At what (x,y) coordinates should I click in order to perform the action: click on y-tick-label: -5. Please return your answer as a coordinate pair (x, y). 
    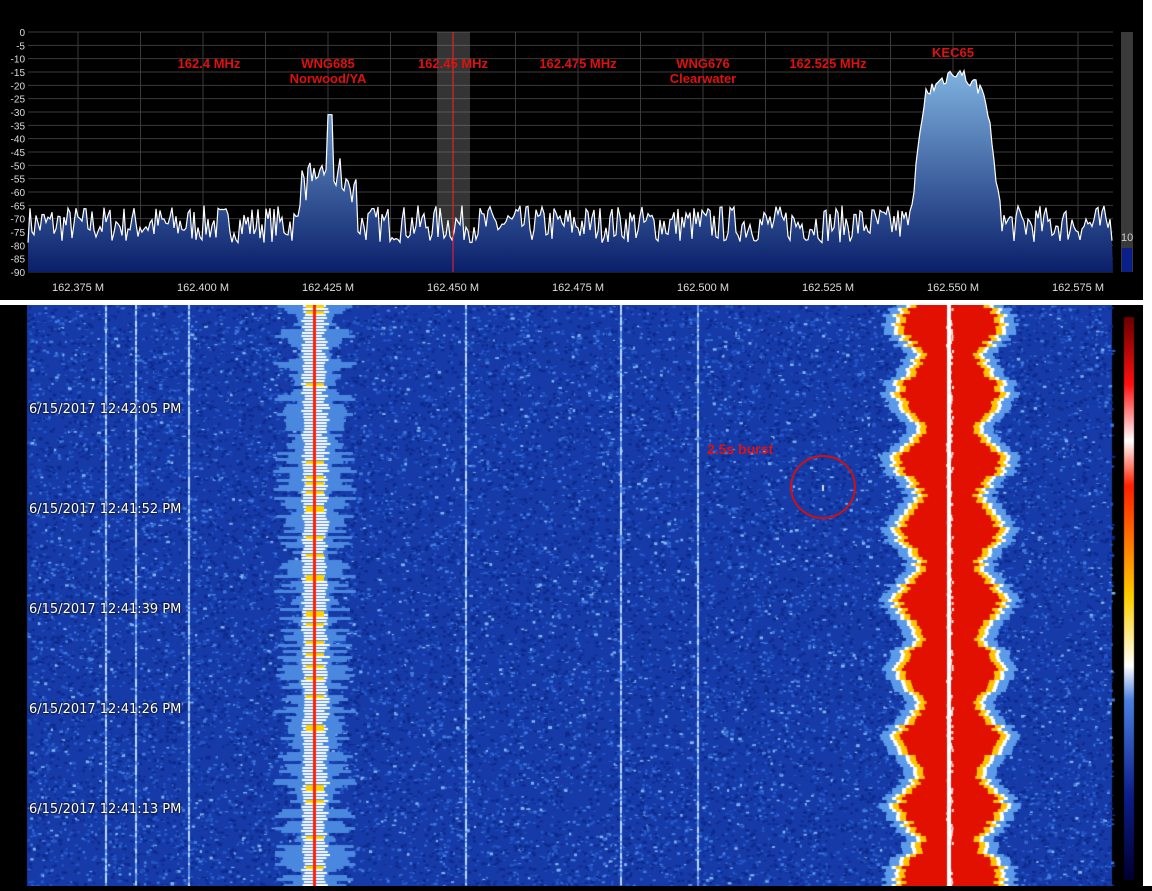
    Looking at the image, I should click on (20, 46).